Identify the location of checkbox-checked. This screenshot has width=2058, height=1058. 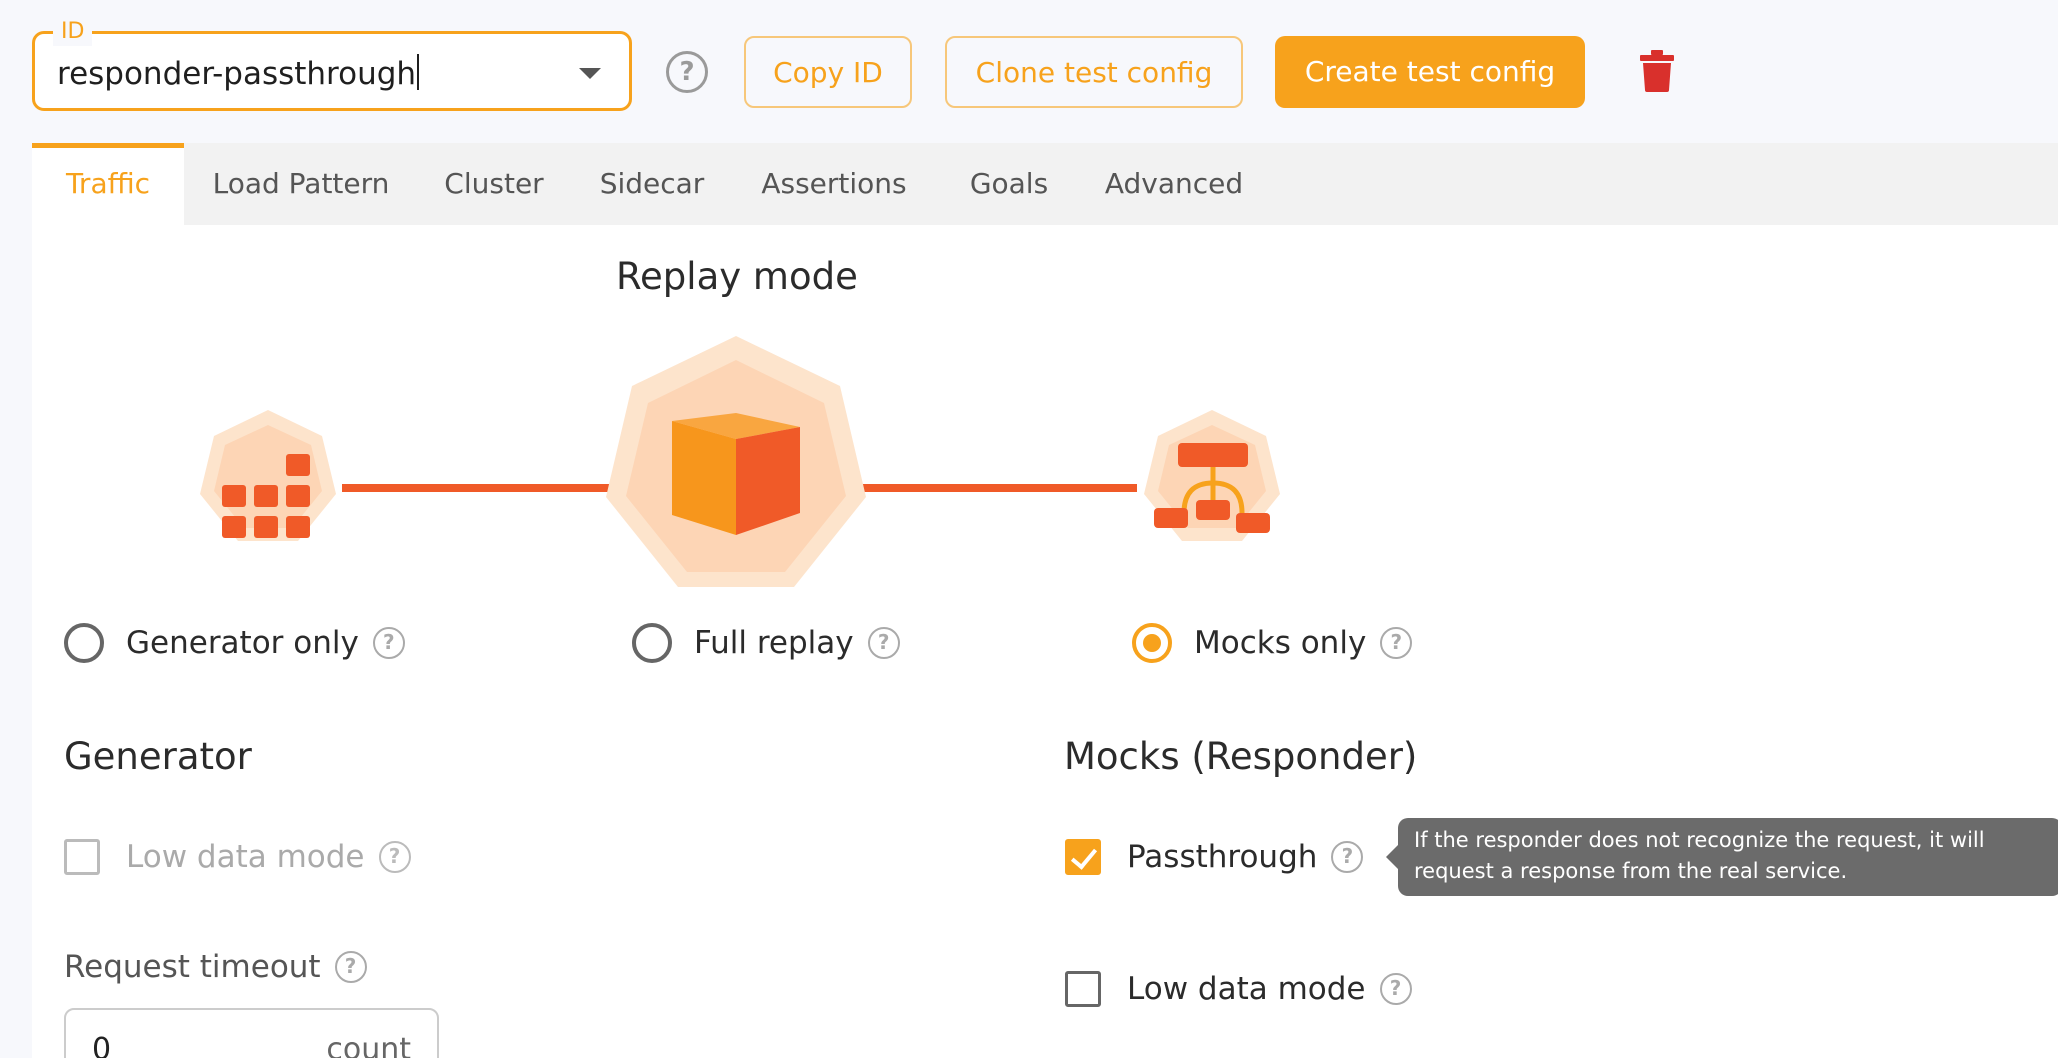
(1083, 857).